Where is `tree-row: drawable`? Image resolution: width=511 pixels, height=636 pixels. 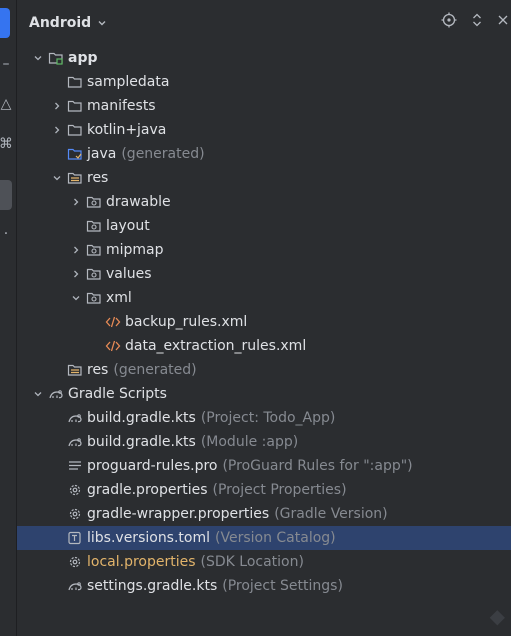 tree-row: drawable is located at coordinates (264, 202).